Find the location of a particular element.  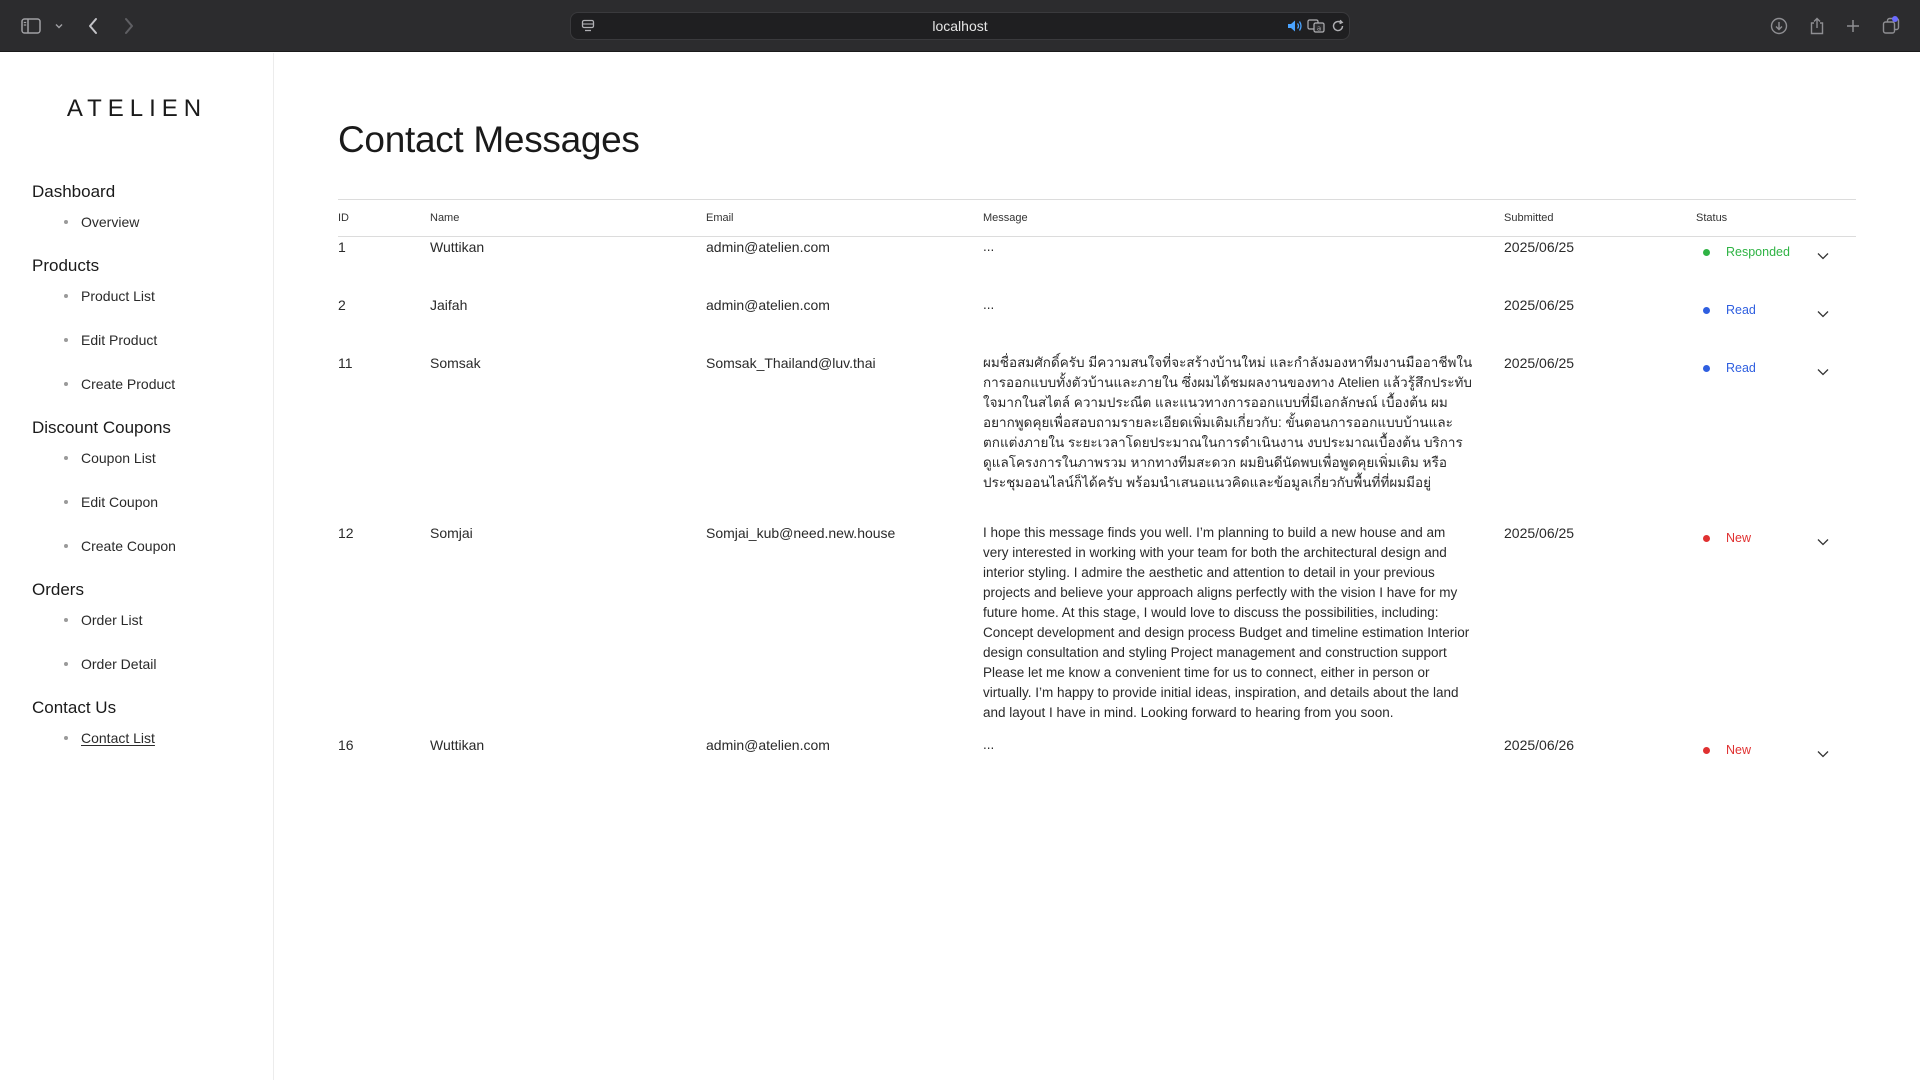

new-tab-button is located at coordinates (1853, 26).